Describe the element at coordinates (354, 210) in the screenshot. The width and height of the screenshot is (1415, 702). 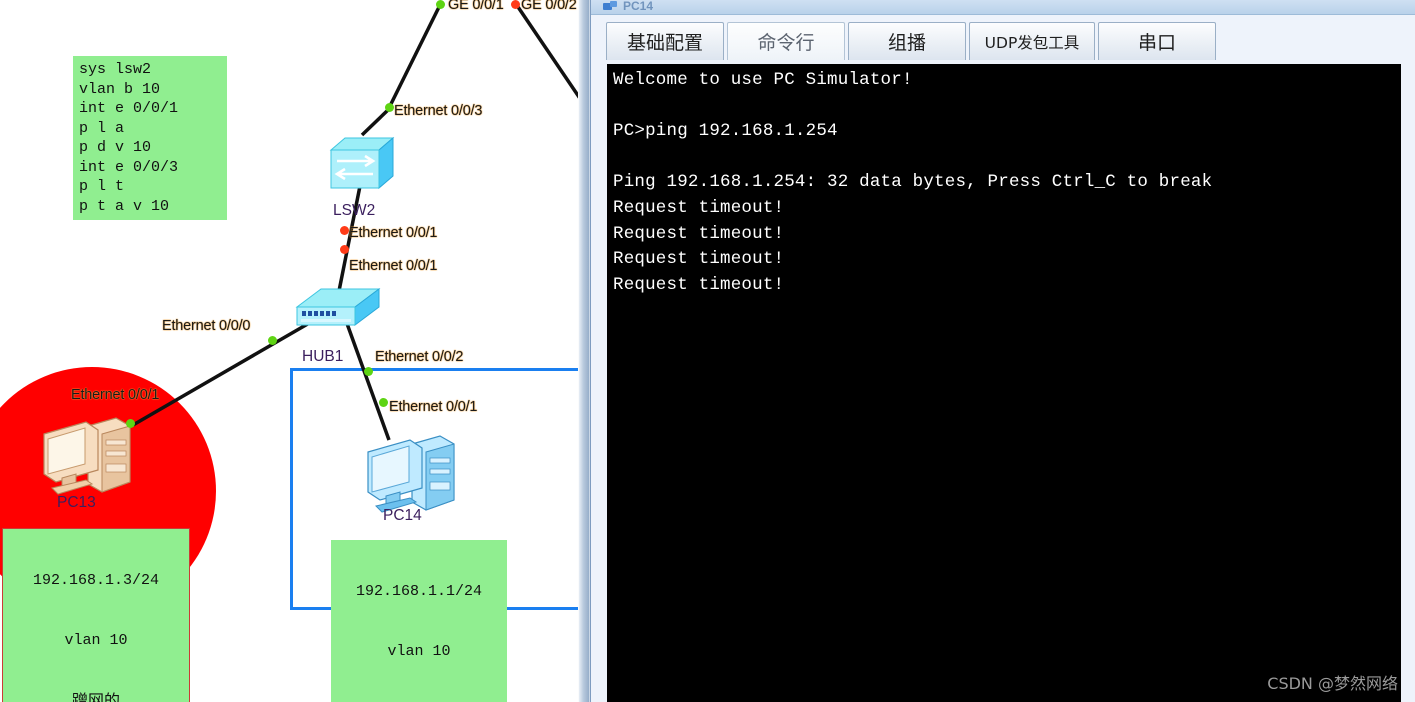
I see `device-name-lsw2: LSW2` at that location.